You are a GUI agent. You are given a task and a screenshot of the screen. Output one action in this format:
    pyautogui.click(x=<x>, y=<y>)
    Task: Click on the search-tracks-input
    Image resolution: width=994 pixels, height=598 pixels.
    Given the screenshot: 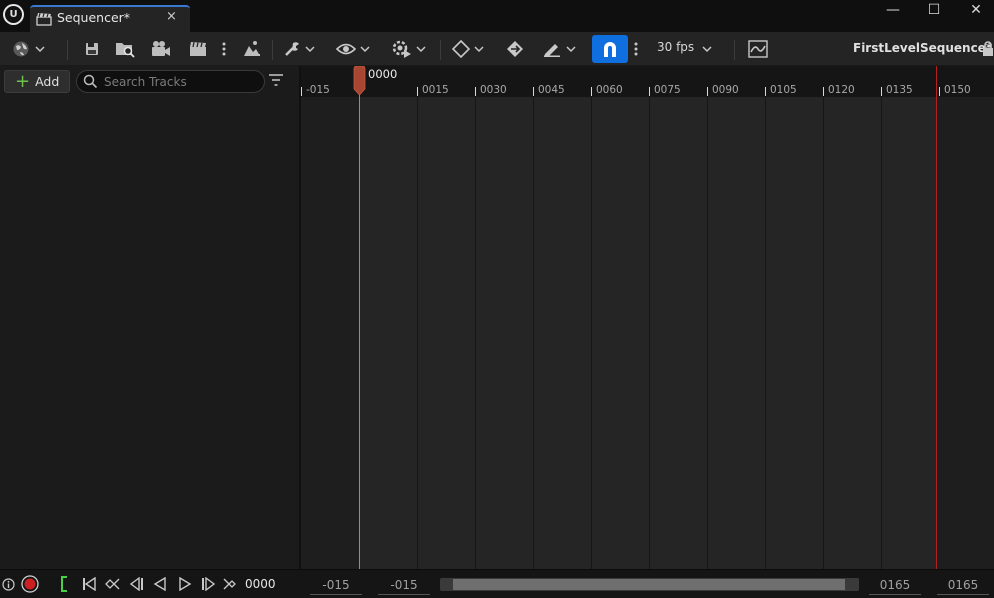 What is the action you would take?
    pyautogui.click(x=181, y=81)
    